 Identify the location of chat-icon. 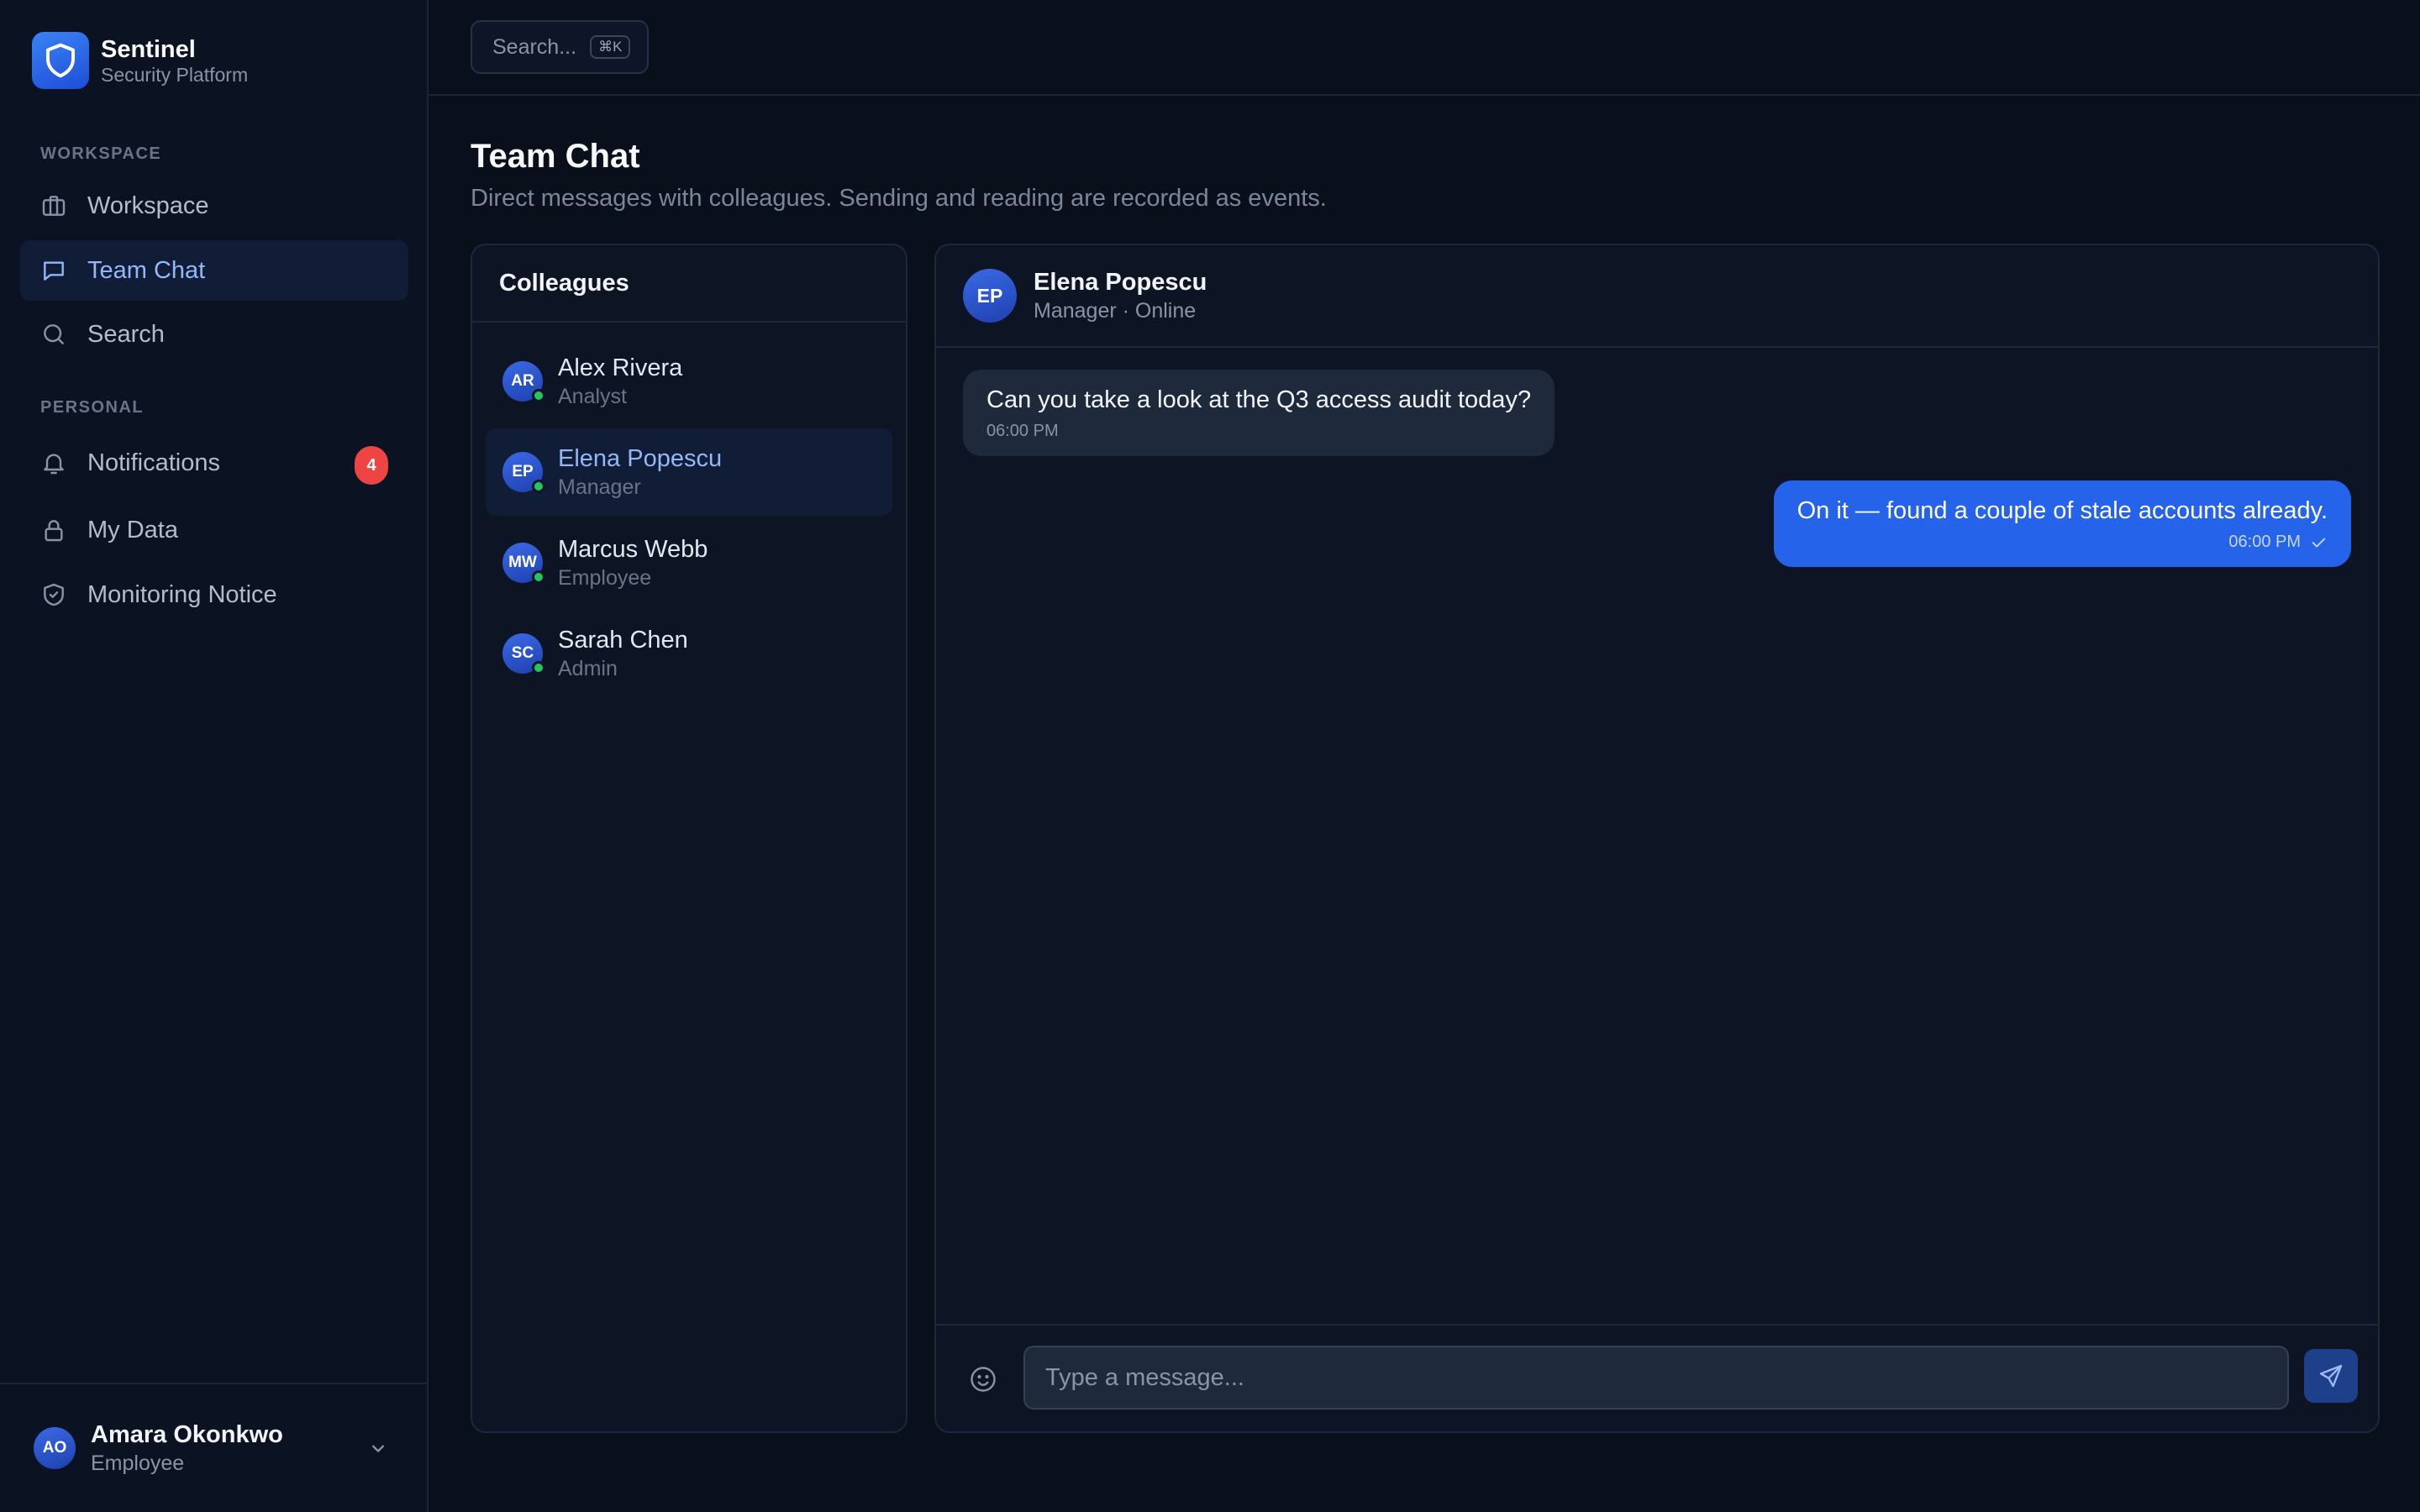
(54, 271).